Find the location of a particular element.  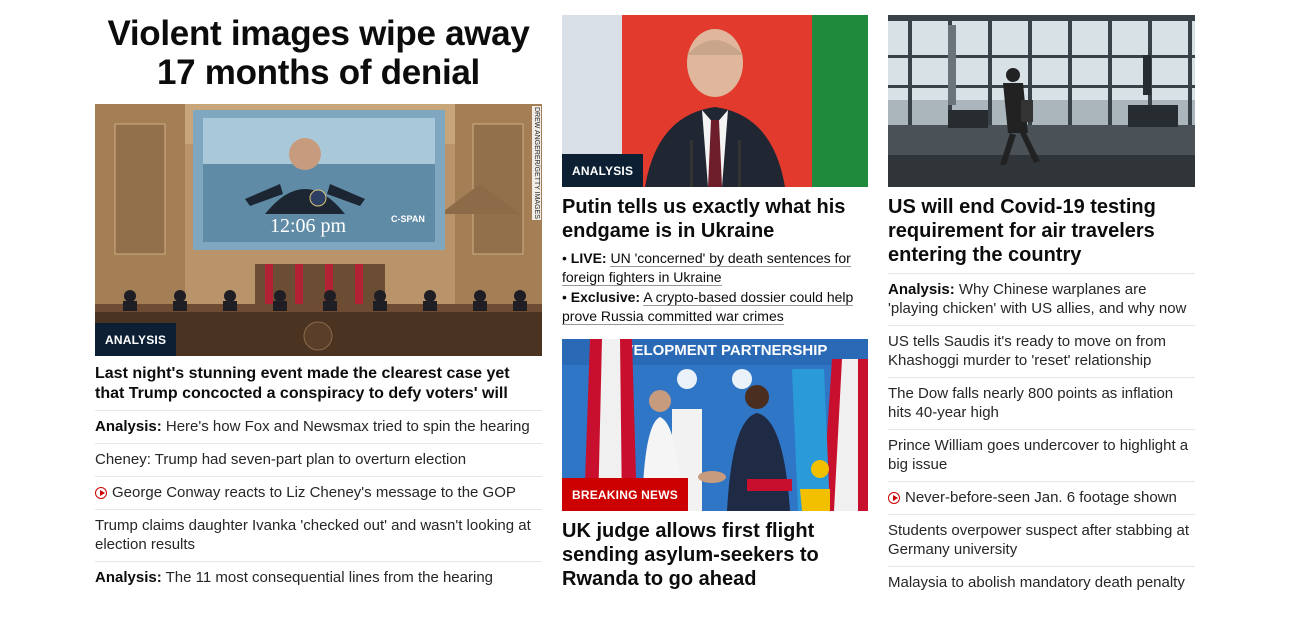

sub-prefix: Exclusive: is located at coordinates (605, 297).